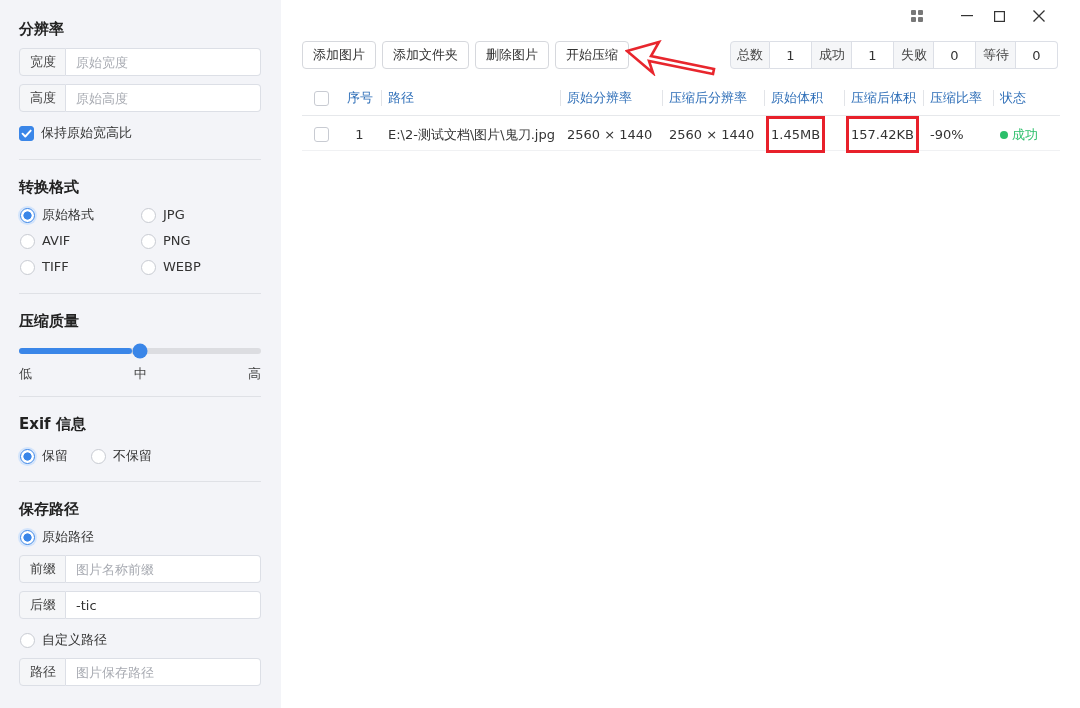  What do you see at coordinates (512, 55) in the screenshot?
I see `toolbar-button: 删除图片` at bounding box center [512, 55].